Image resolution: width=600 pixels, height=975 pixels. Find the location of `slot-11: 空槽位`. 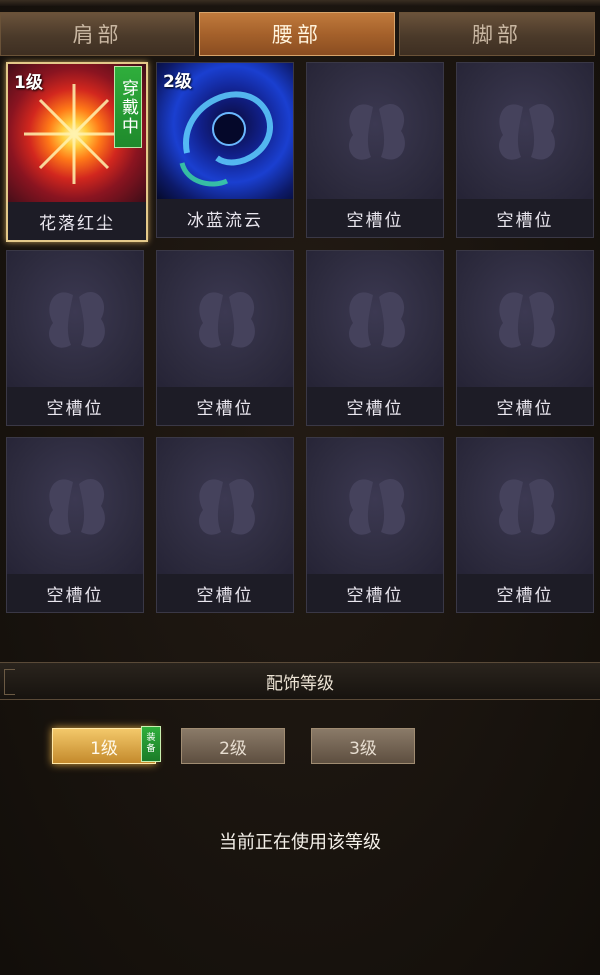

slot-11: 空槽位 is located at coordinates (375, 525).